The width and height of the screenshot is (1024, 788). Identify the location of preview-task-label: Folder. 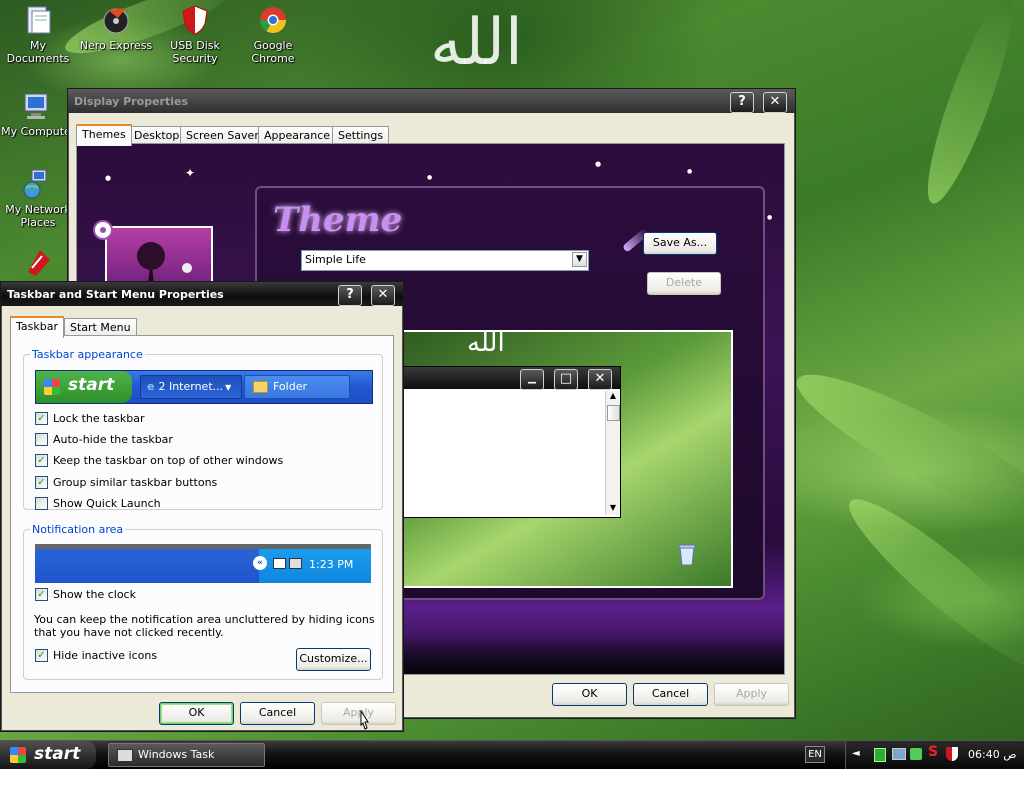
(290, 386).